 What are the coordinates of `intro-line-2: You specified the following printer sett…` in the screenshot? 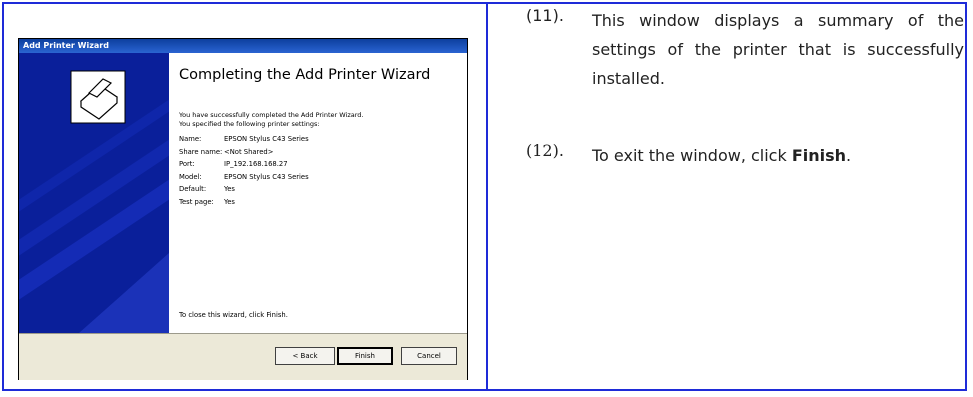 It's located at (249, 124).